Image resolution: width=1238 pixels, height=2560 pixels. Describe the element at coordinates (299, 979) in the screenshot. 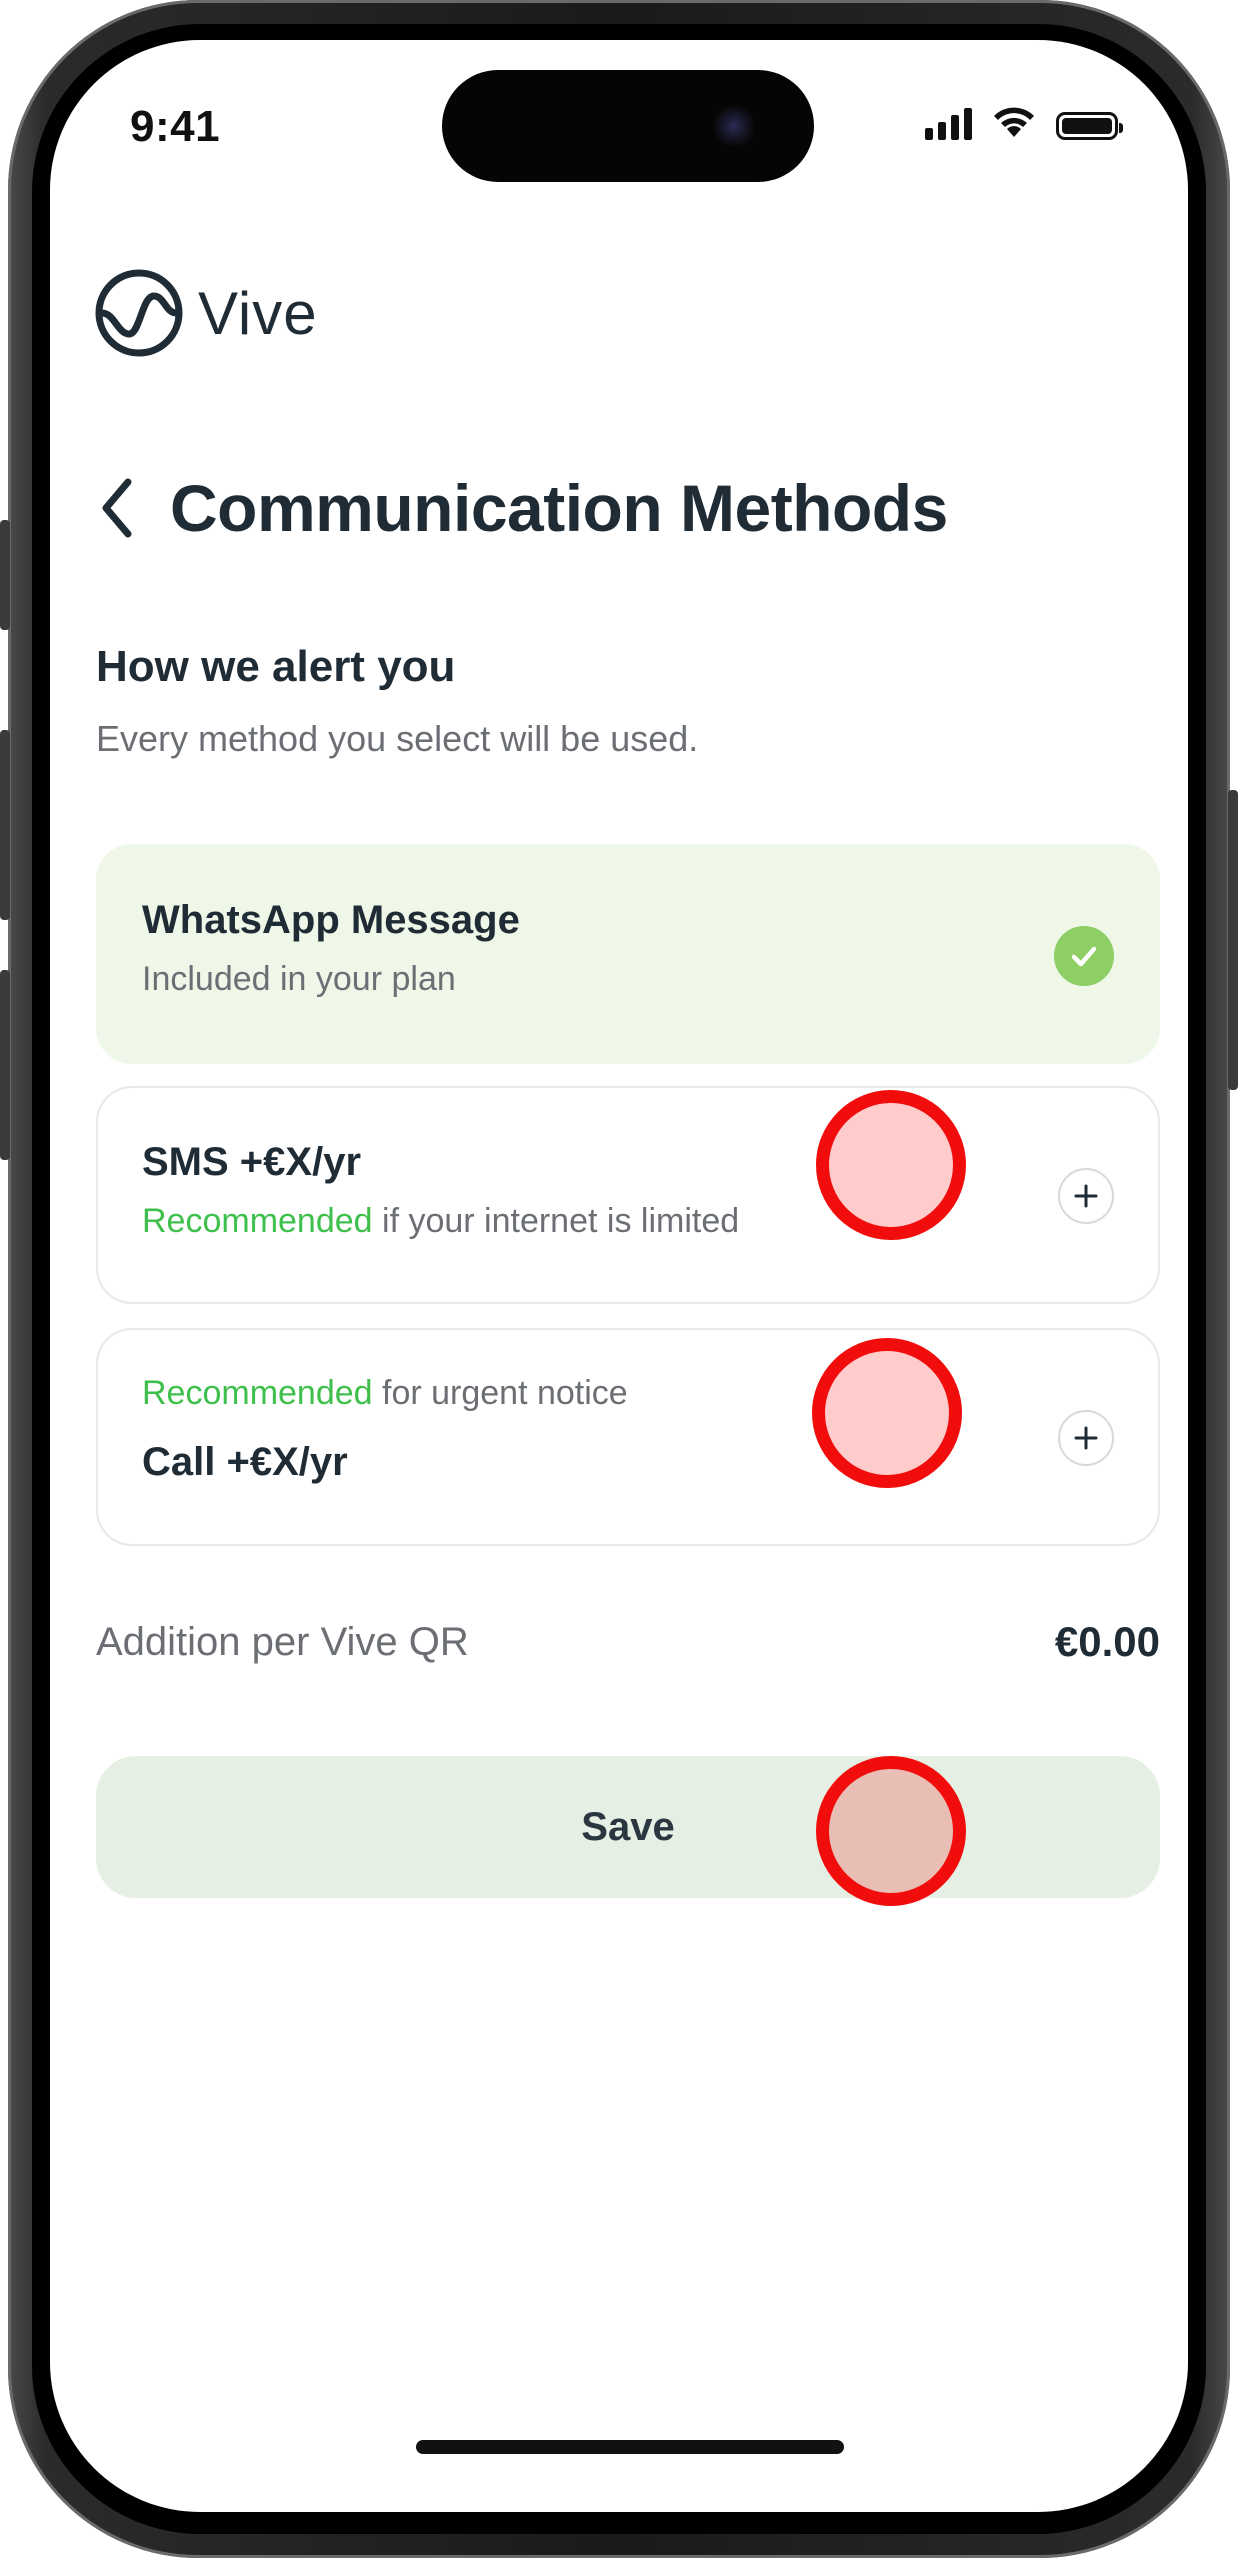

I see `method-subtitle: Included in your plan` at that location.